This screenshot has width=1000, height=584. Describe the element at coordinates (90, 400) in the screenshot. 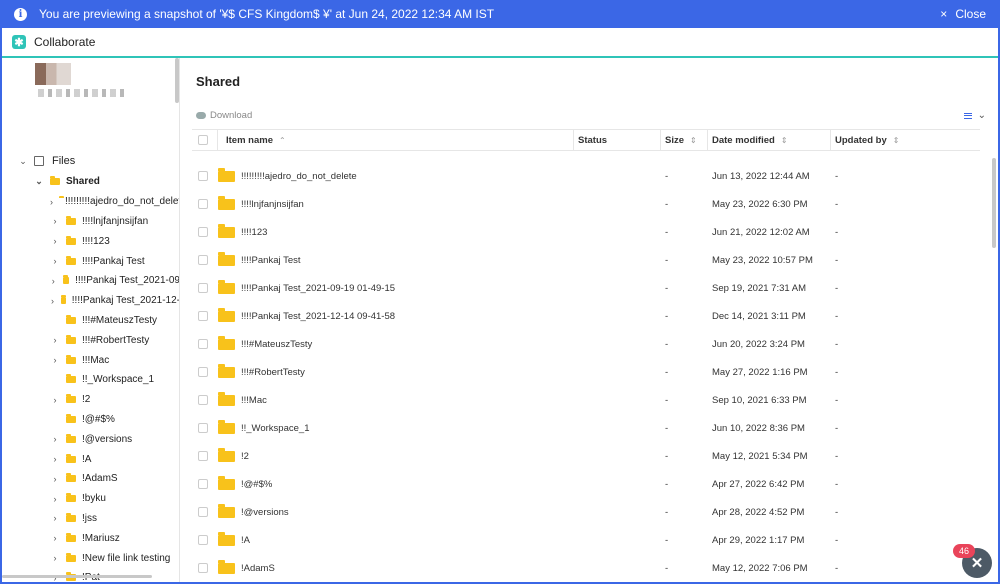

I see `tree-item: › !2` at that location.